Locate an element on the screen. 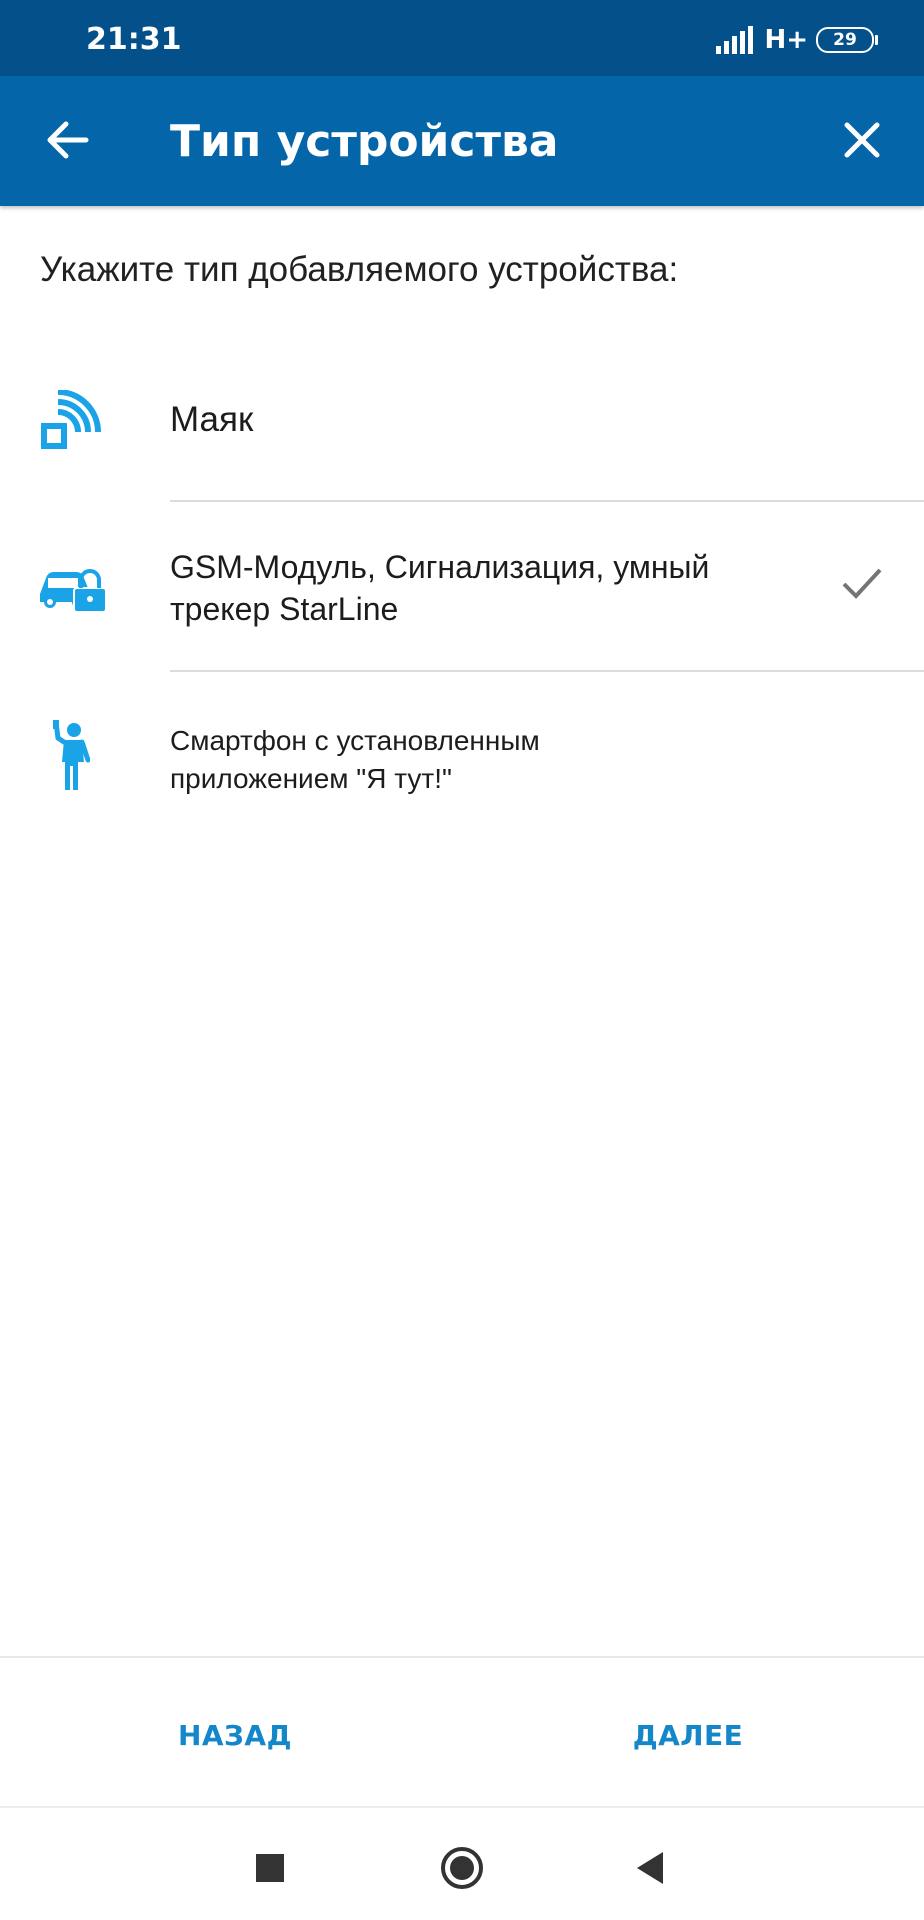 The height and width of the screenshot is (1920, 924). back-step-button: НАЗАД is located at coordinates (235, 1735).